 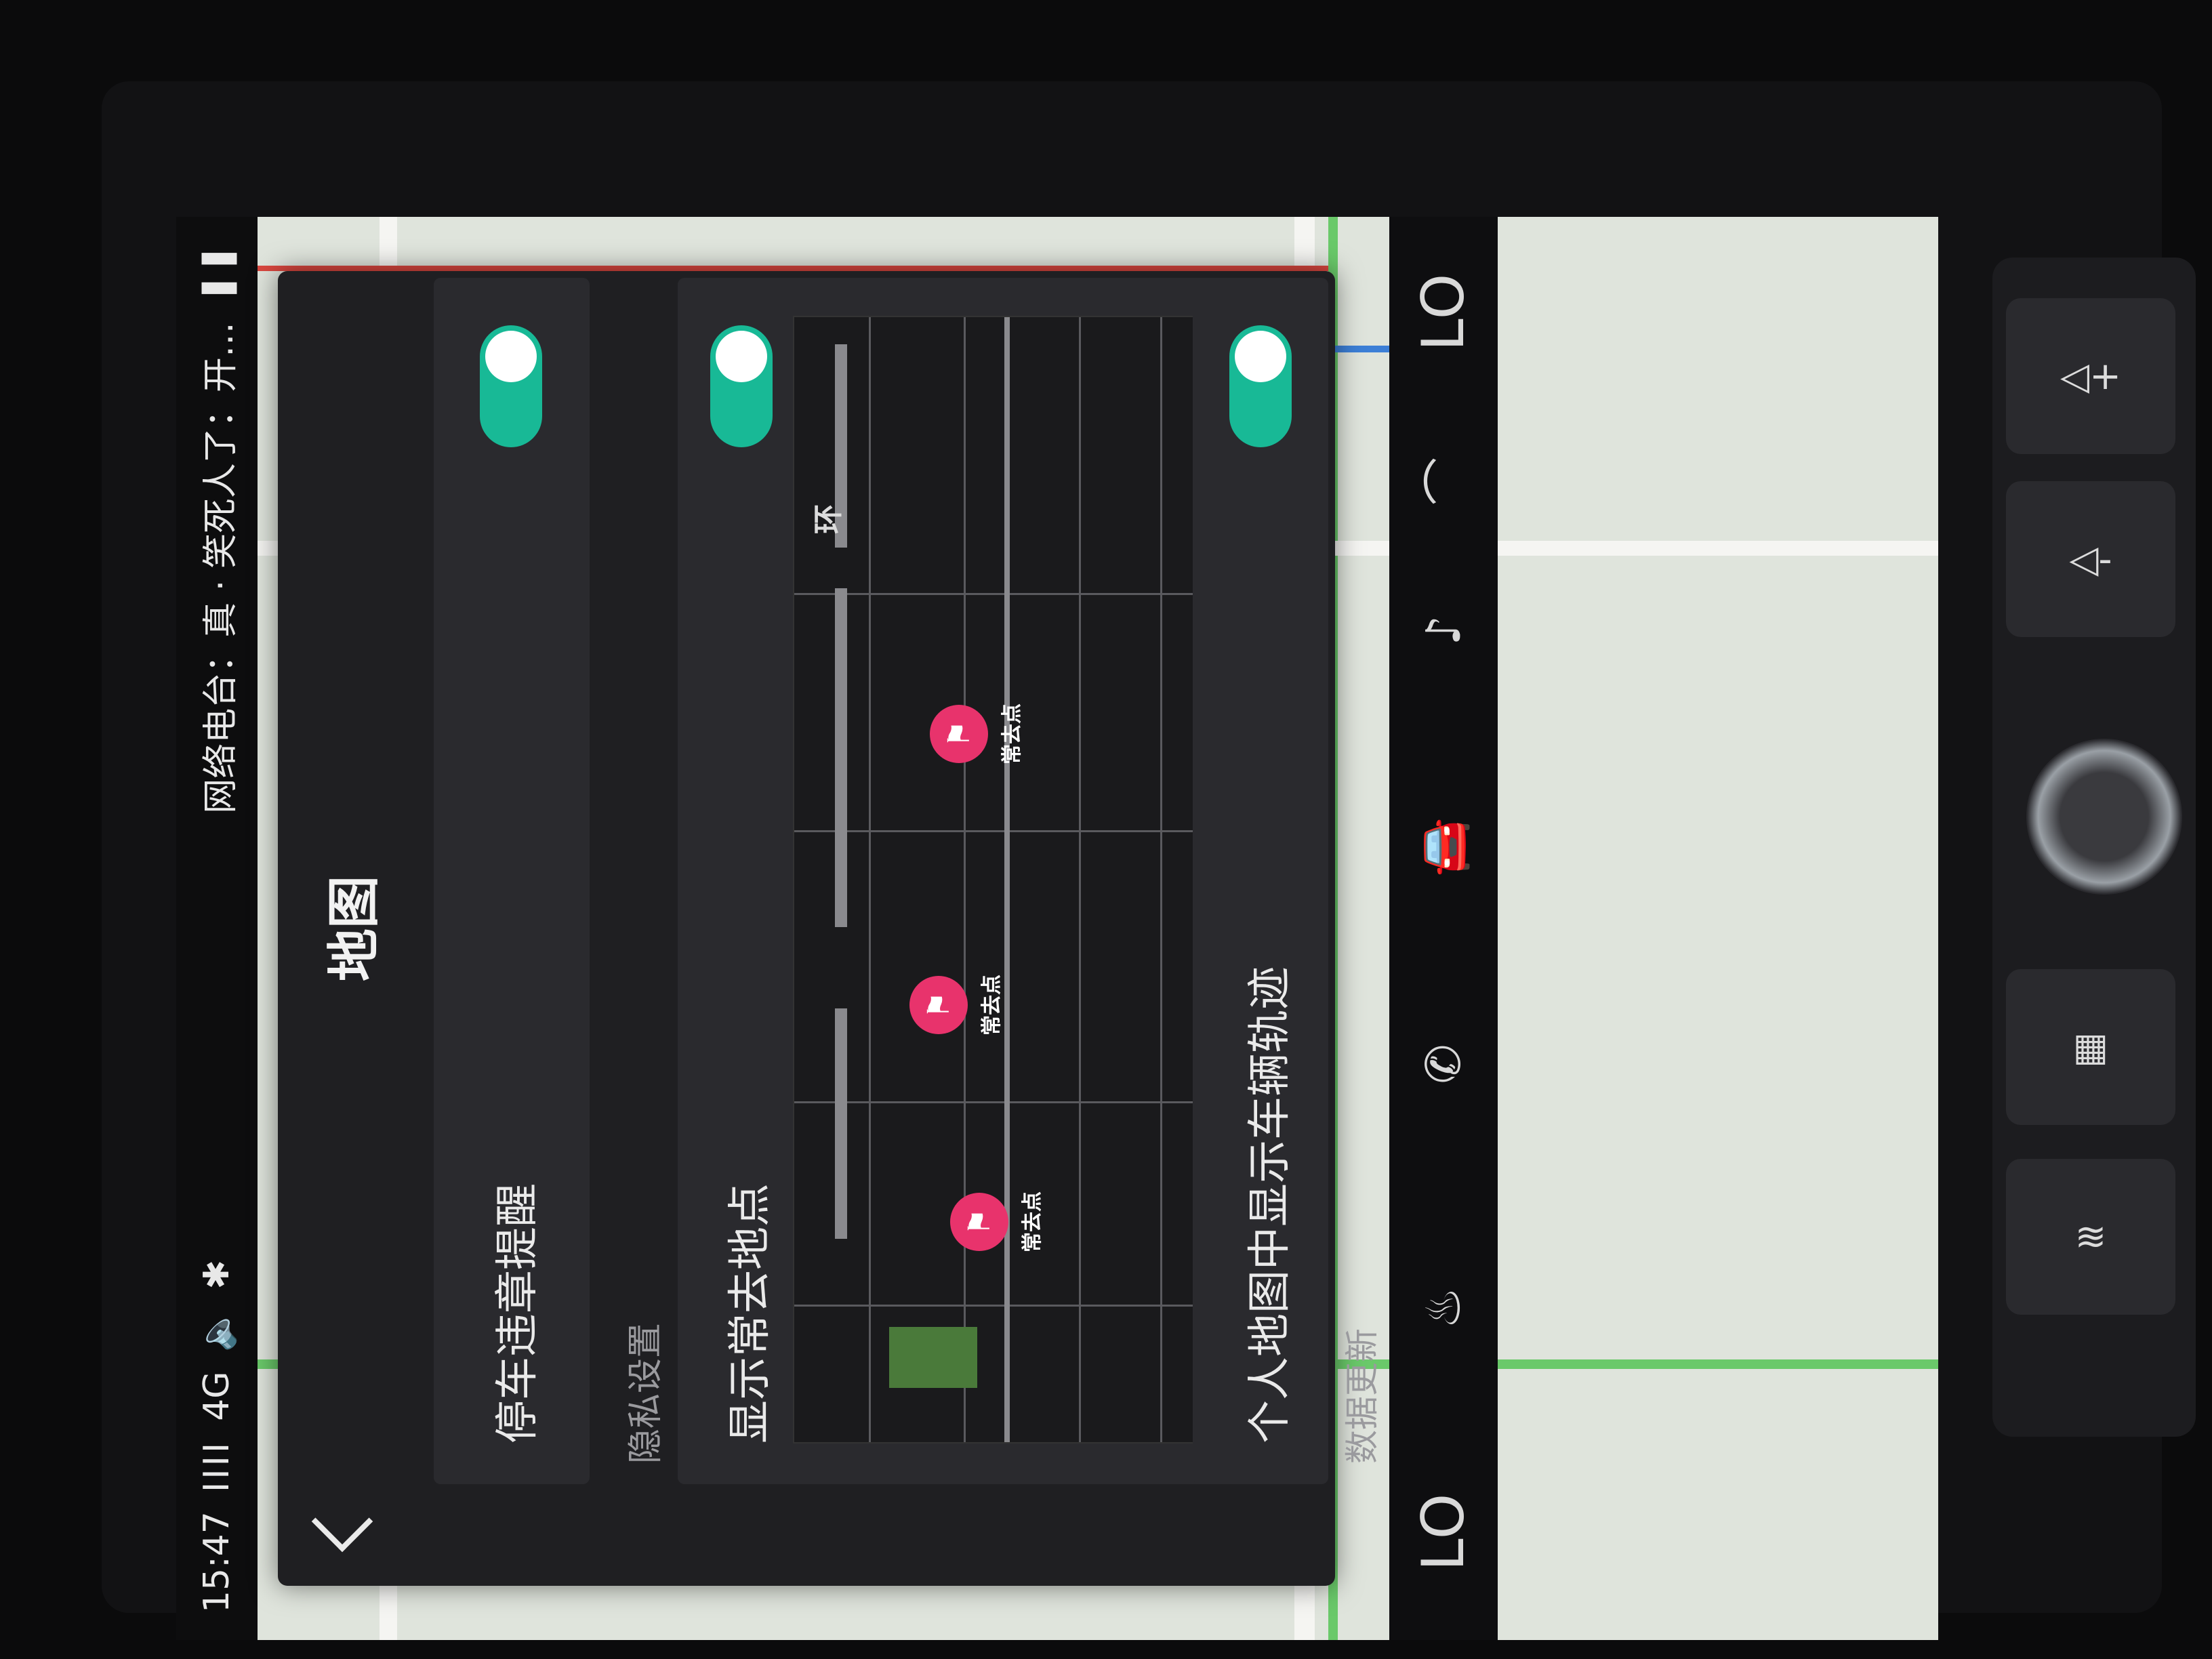 What do you see at coordinates (518, 1313) in the screenshot?
I see `setting-label: 停车违章提醒` at bounding box center [518, 1313].